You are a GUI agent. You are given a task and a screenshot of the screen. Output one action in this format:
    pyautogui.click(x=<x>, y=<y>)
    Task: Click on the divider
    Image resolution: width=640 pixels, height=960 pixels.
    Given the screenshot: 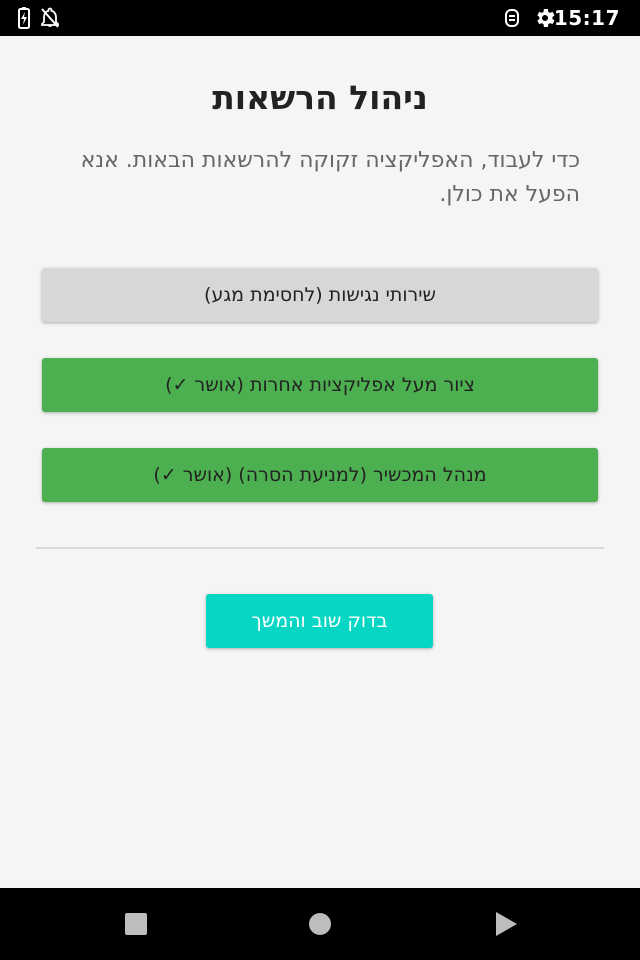 What is the action you would take?
    pyautogui.click(x=320, y=548)
    